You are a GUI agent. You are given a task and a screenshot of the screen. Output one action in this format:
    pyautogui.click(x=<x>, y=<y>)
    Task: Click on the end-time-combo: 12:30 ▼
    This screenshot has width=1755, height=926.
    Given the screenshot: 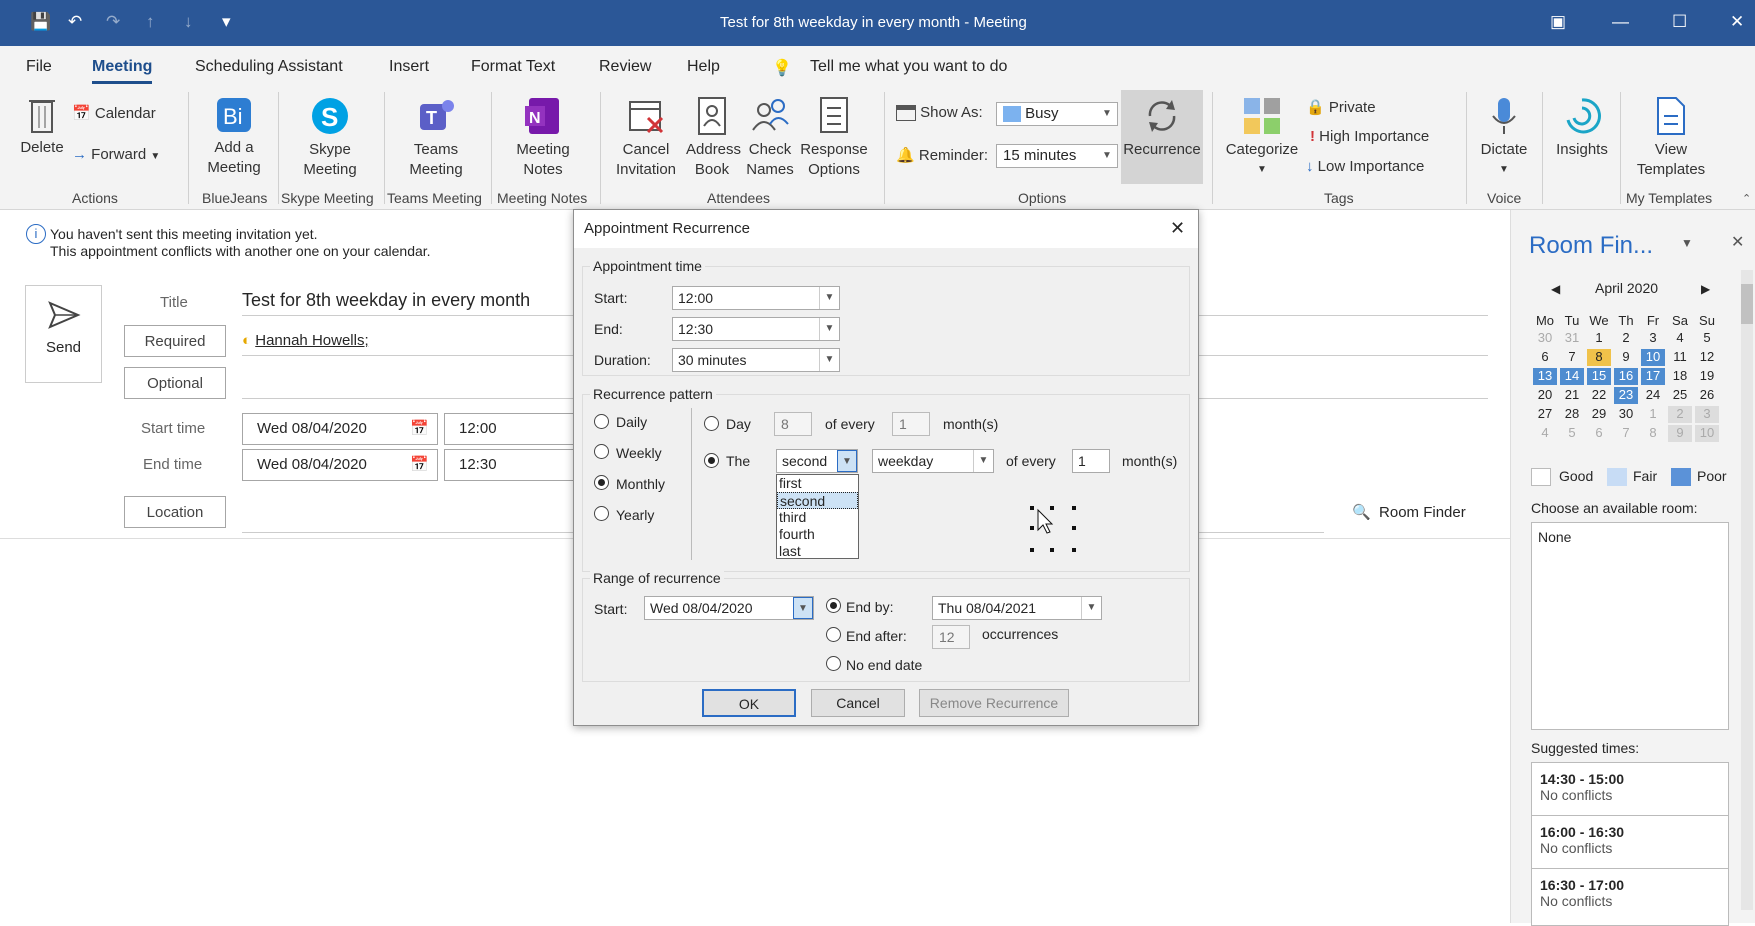 What is the action you would take?
    pyautogui.click(x=756, y=329)
    